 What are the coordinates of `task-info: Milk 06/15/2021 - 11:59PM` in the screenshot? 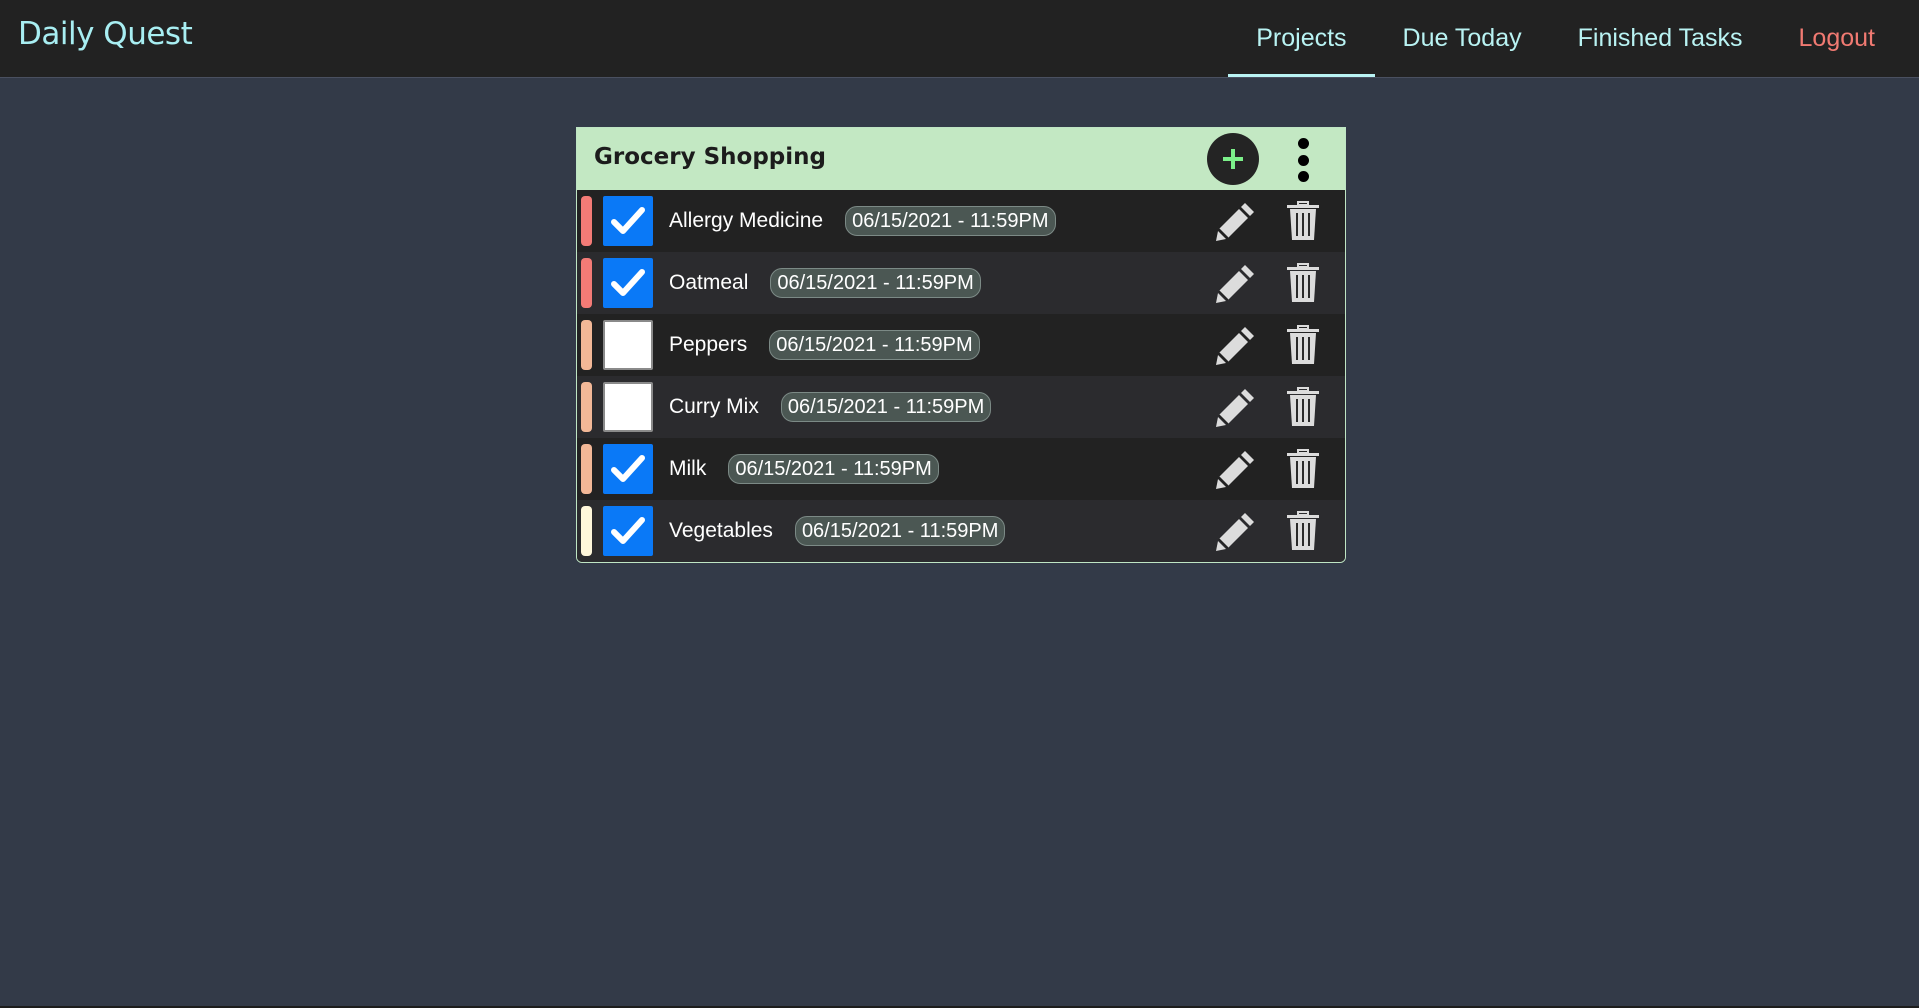 It's located at (804, 469).